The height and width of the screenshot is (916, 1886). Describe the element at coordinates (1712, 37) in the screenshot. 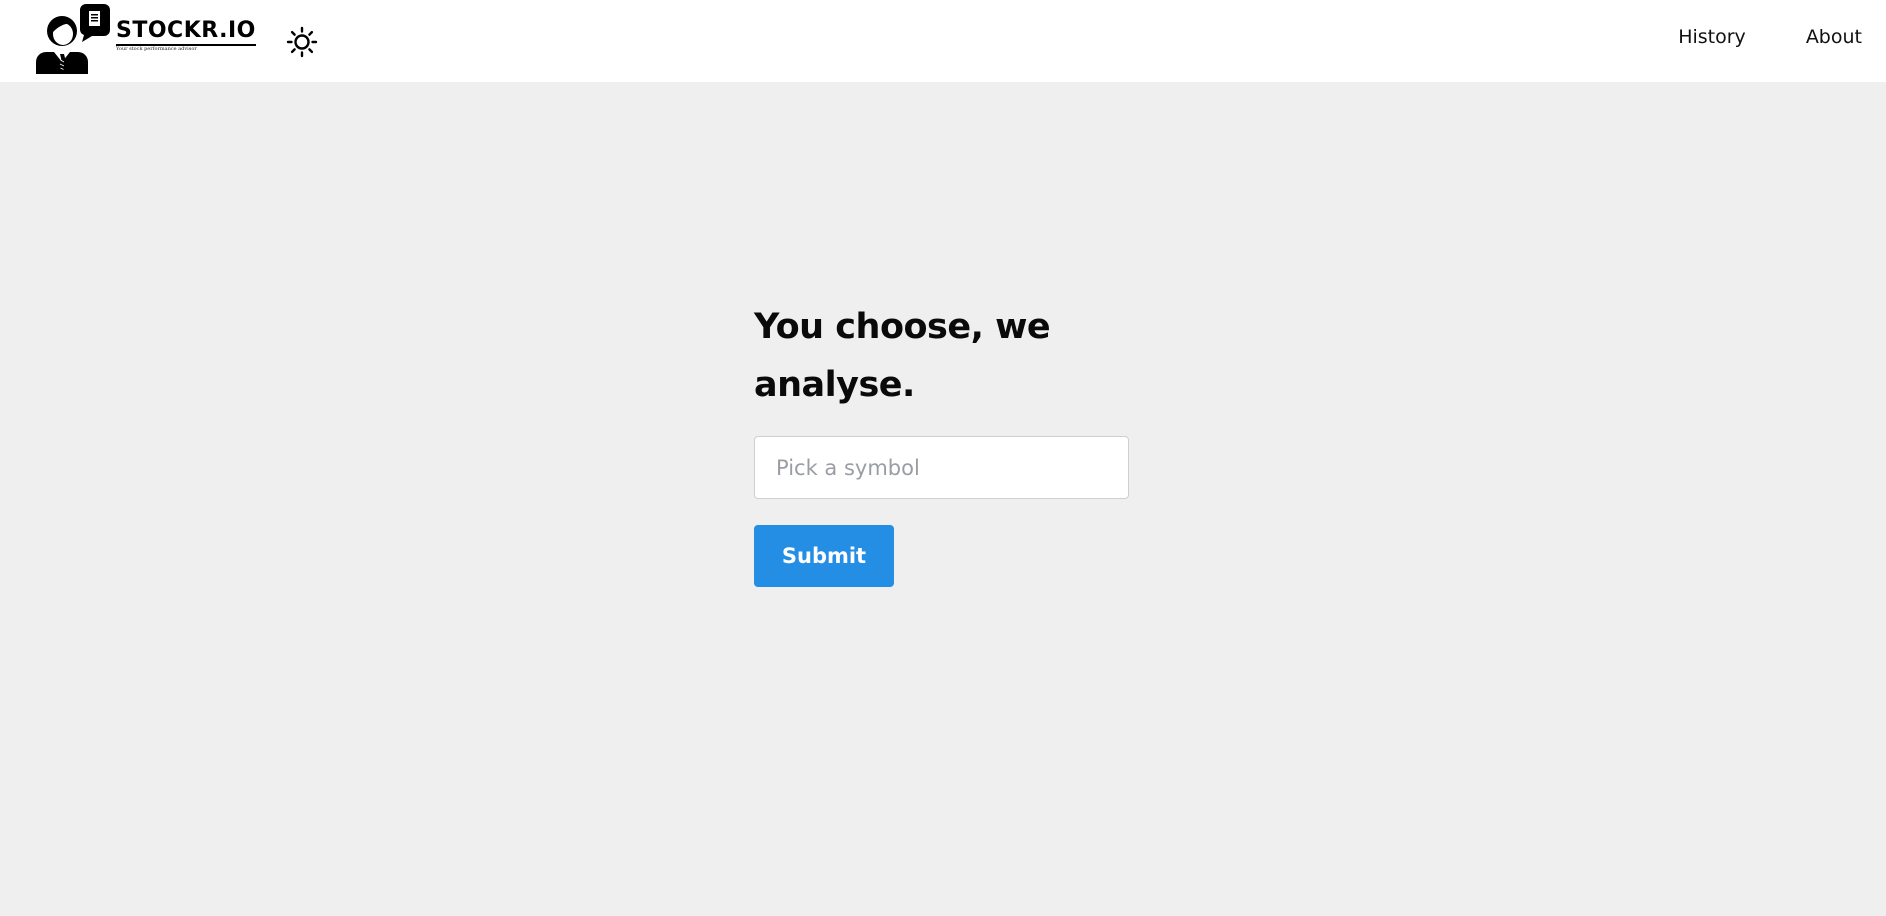

I see `nav-link-history: History` at that location.